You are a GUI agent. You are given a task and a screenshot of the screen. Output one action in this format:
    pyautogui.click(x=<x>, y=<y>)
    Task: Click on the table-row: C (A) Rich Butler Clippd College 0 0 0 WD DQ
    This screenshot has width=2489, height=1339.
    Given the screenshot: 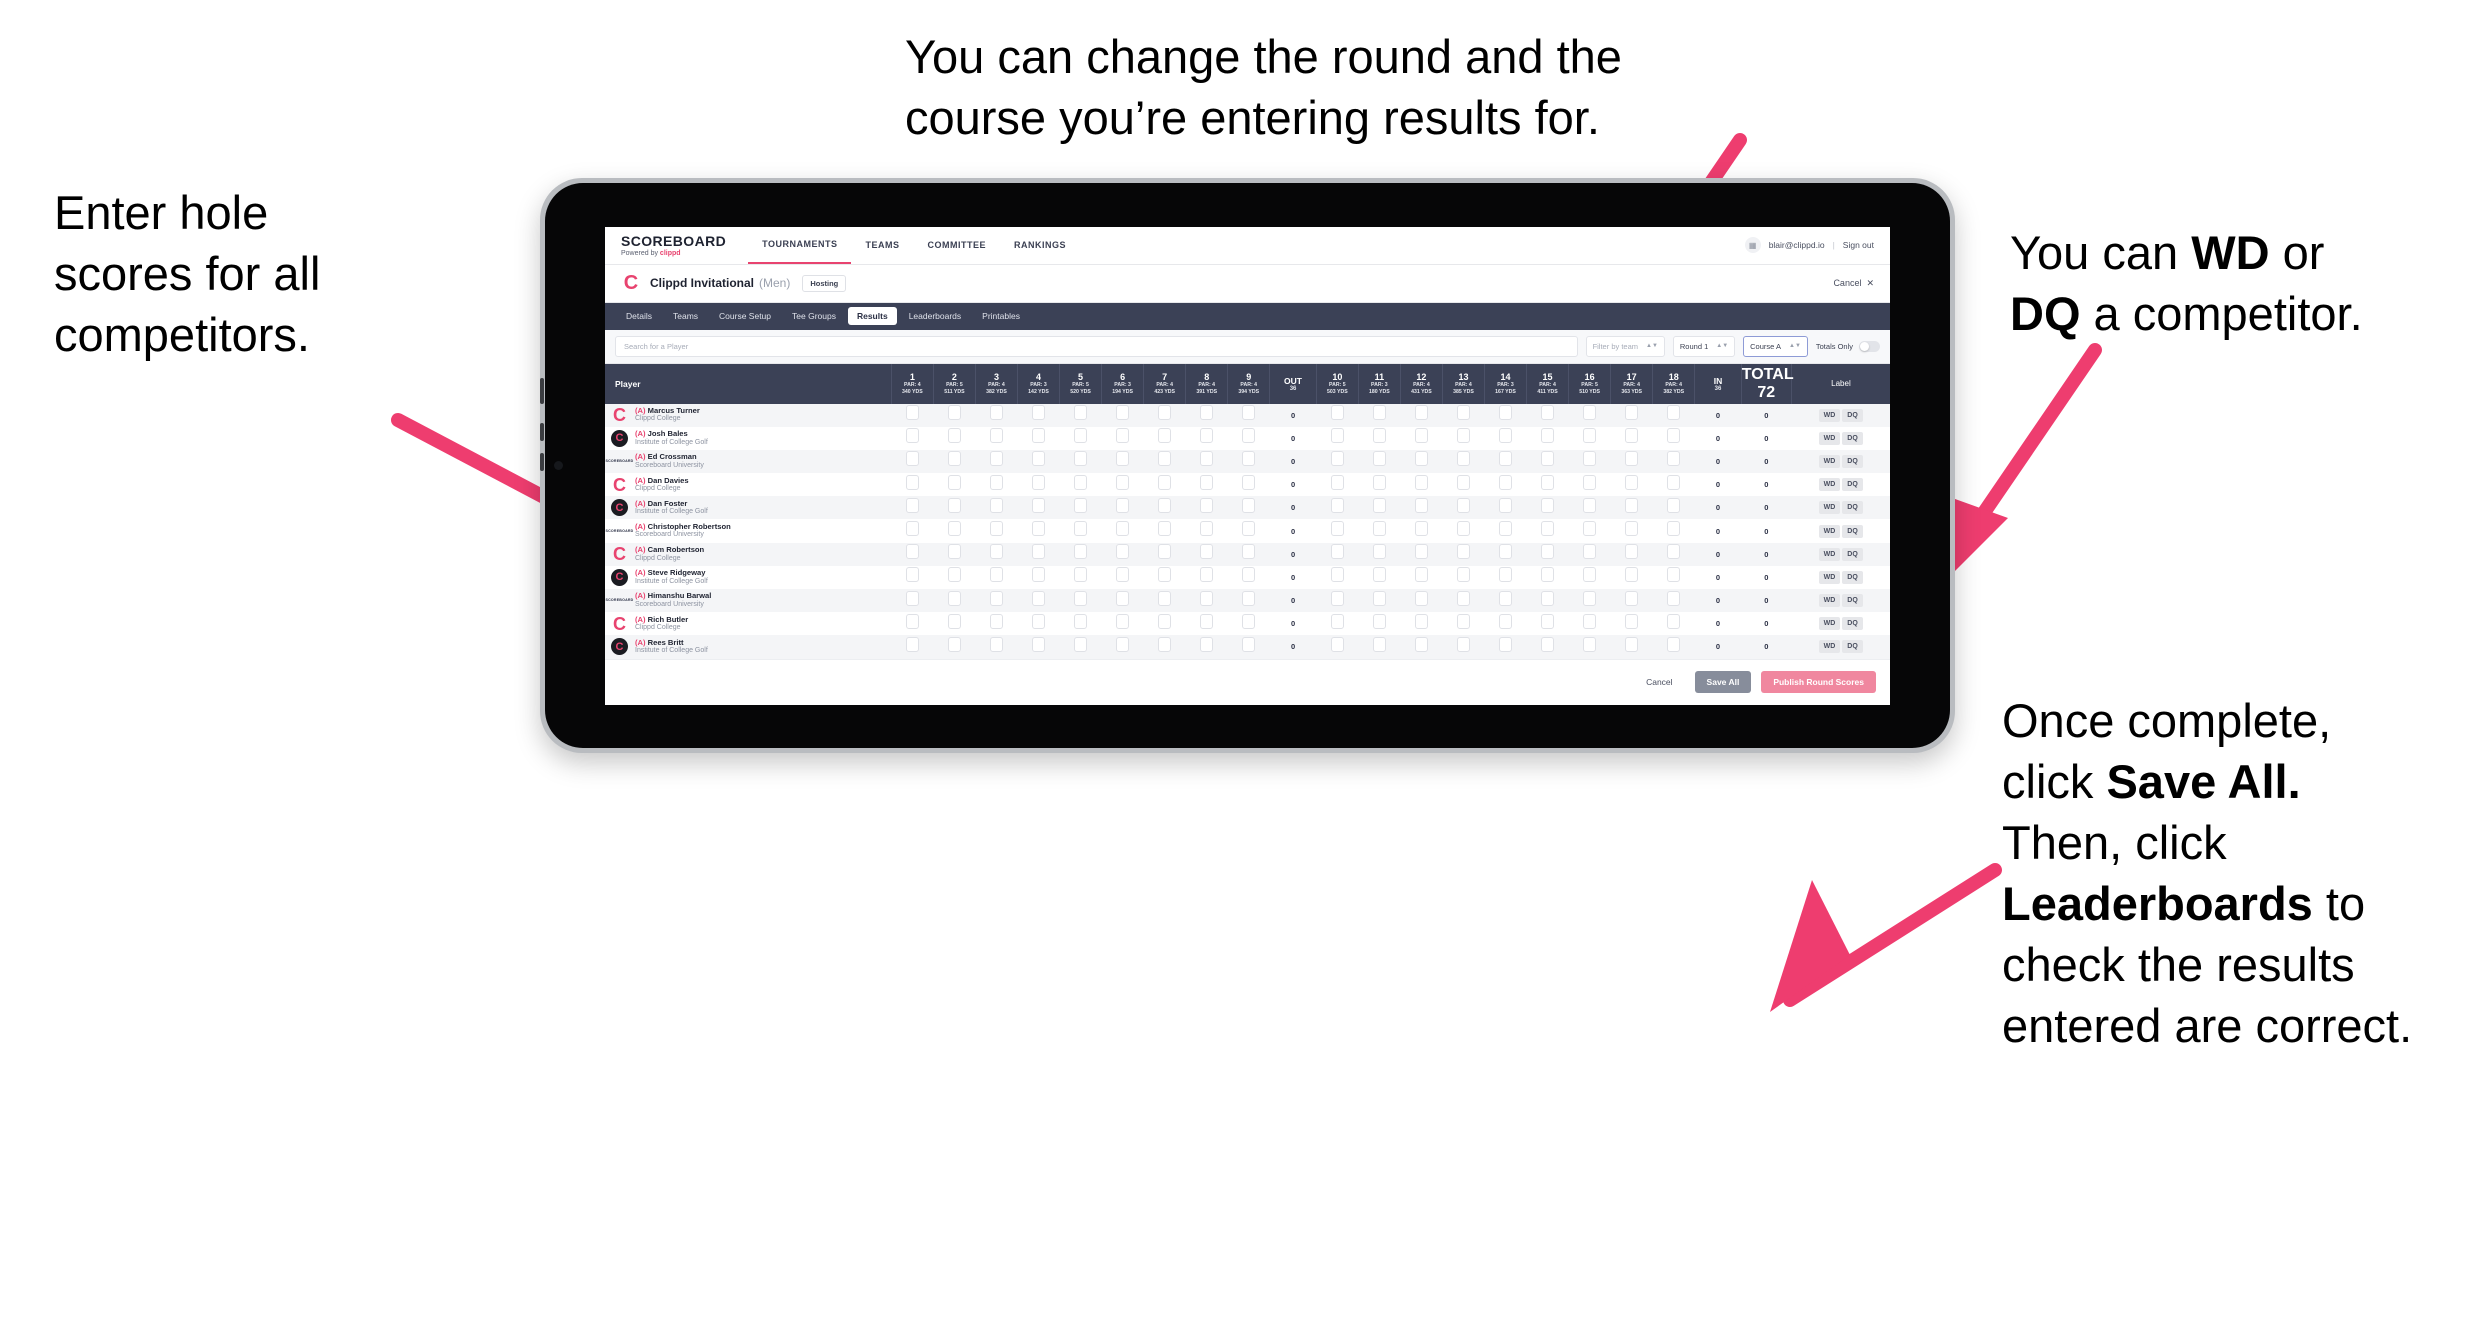 What is the action you would take?
    pyautogui.click(x=1247, y=624)
    